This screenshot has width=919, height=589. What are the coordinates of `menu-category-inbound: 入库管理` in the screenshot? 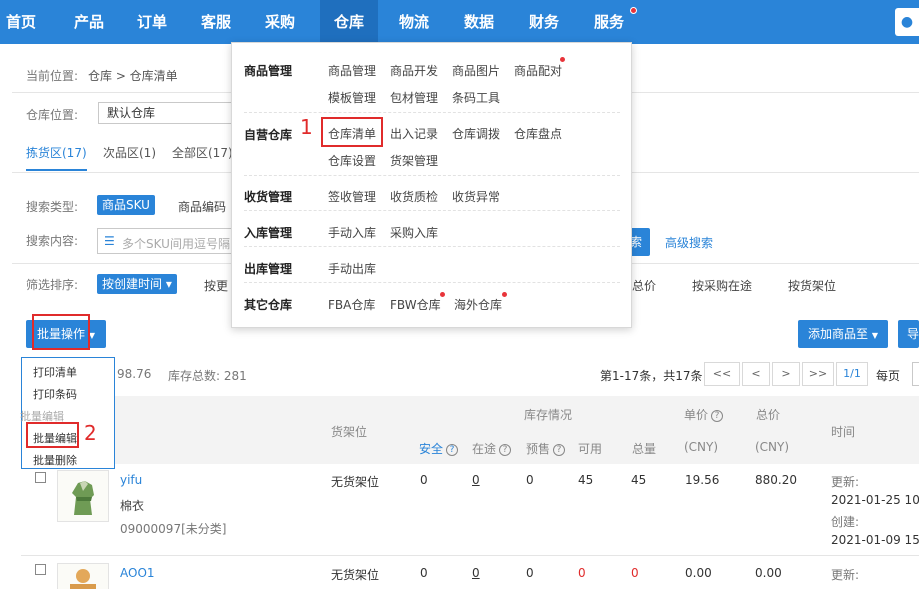 It's located at (268, 233).